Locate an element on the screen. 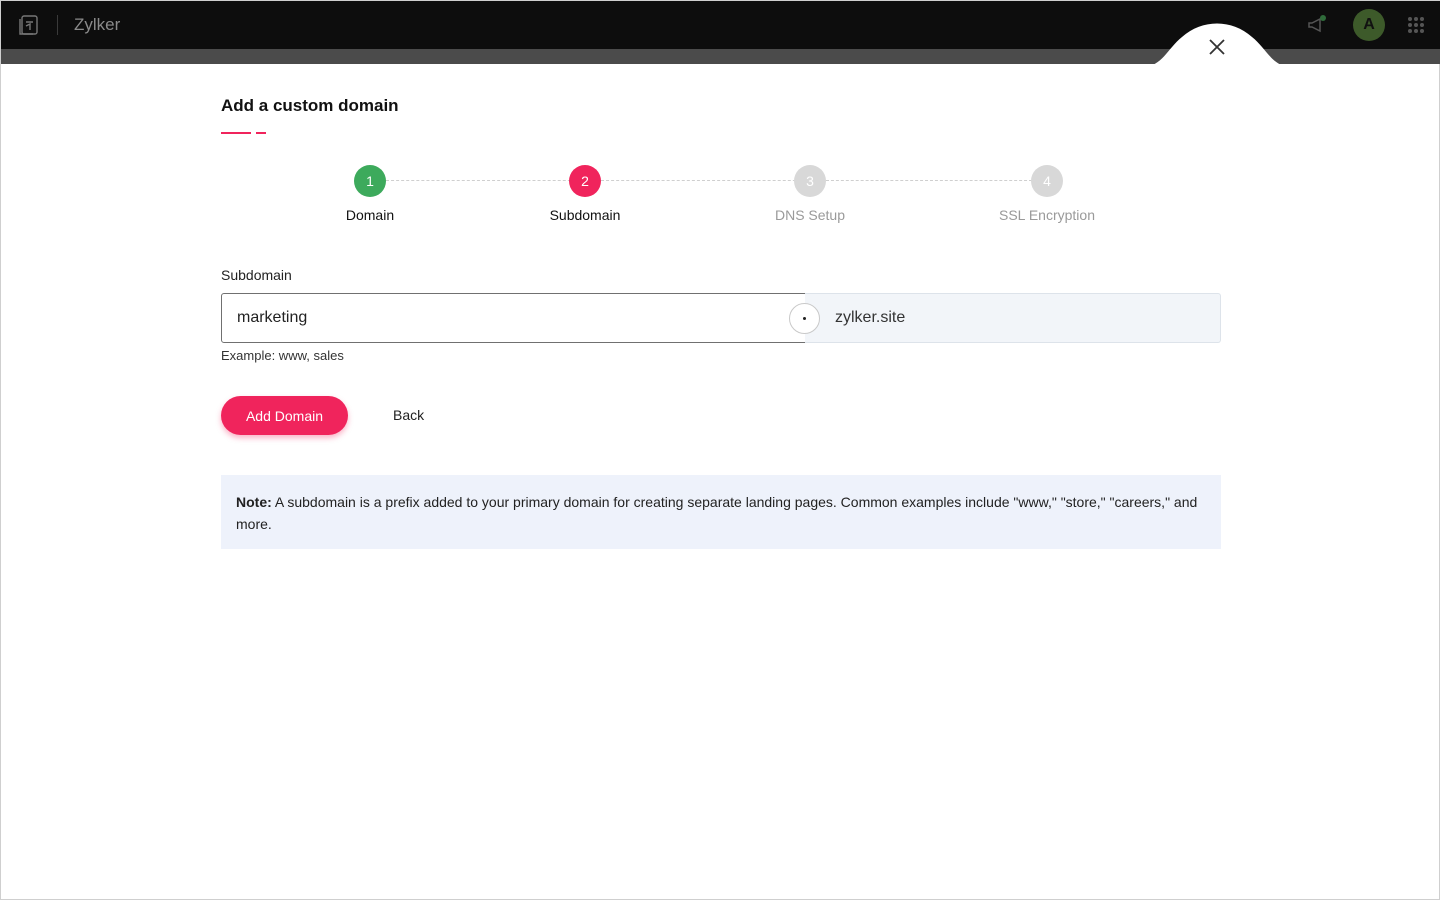 This screenshot has height=900, width=1440. step-label: DNS Setup is located at coordinates (810, 215).